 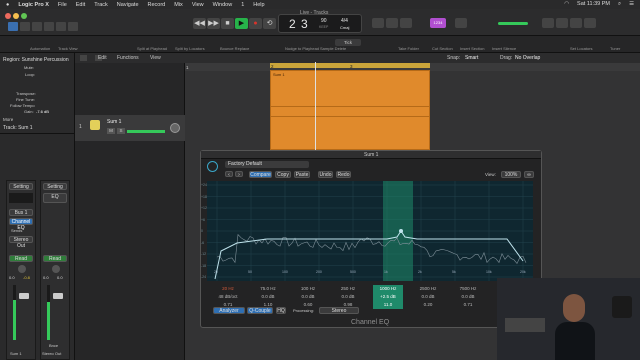 What do you see at coordinates (83, 58) in the screenshot?
I see `add-track-button` at bounding box center [83, 58].